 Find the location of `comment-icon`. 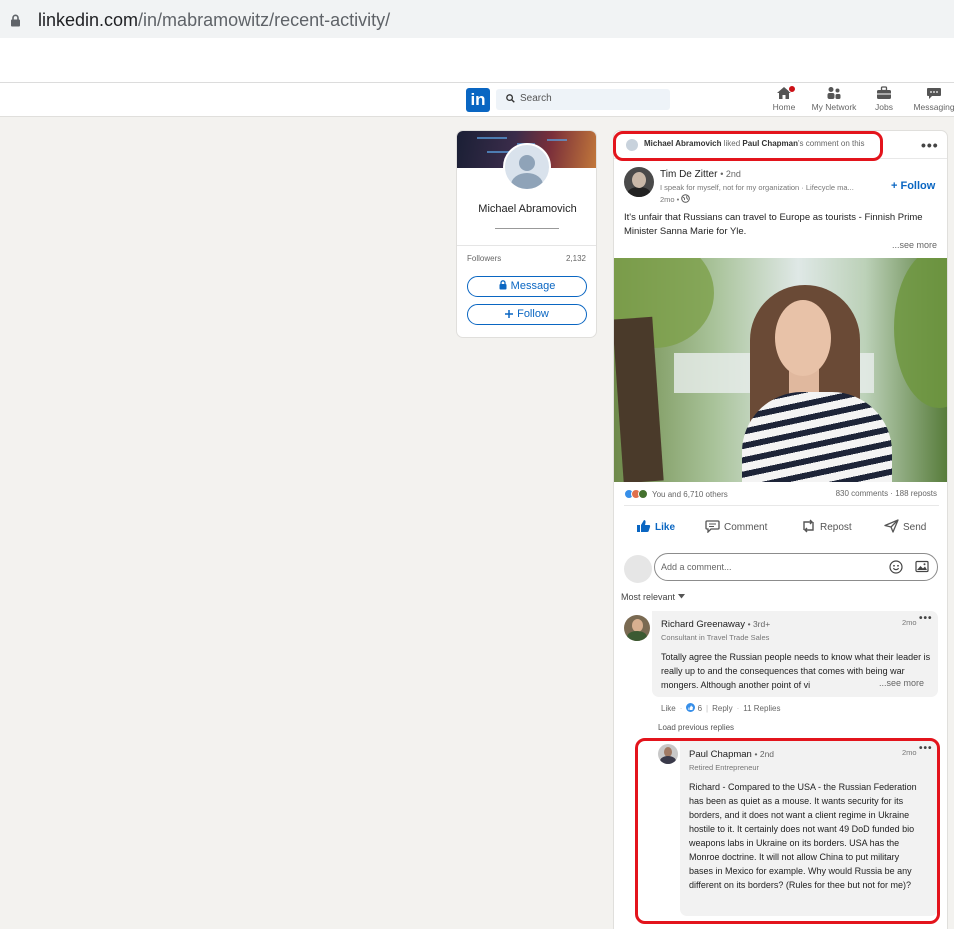

comment-icon is located at coordinates (712, 527).